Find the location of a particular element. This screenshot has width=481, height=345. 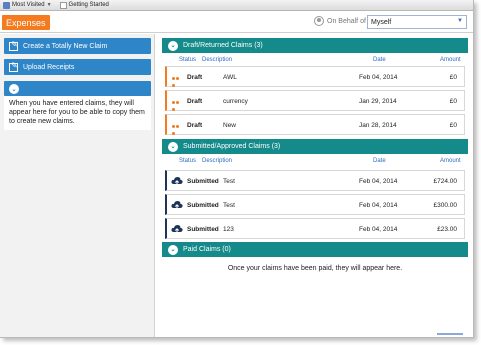

draft-claim-row: Draft AWL Feb 04, 2014 £0 is located at coordinates (315, 76).